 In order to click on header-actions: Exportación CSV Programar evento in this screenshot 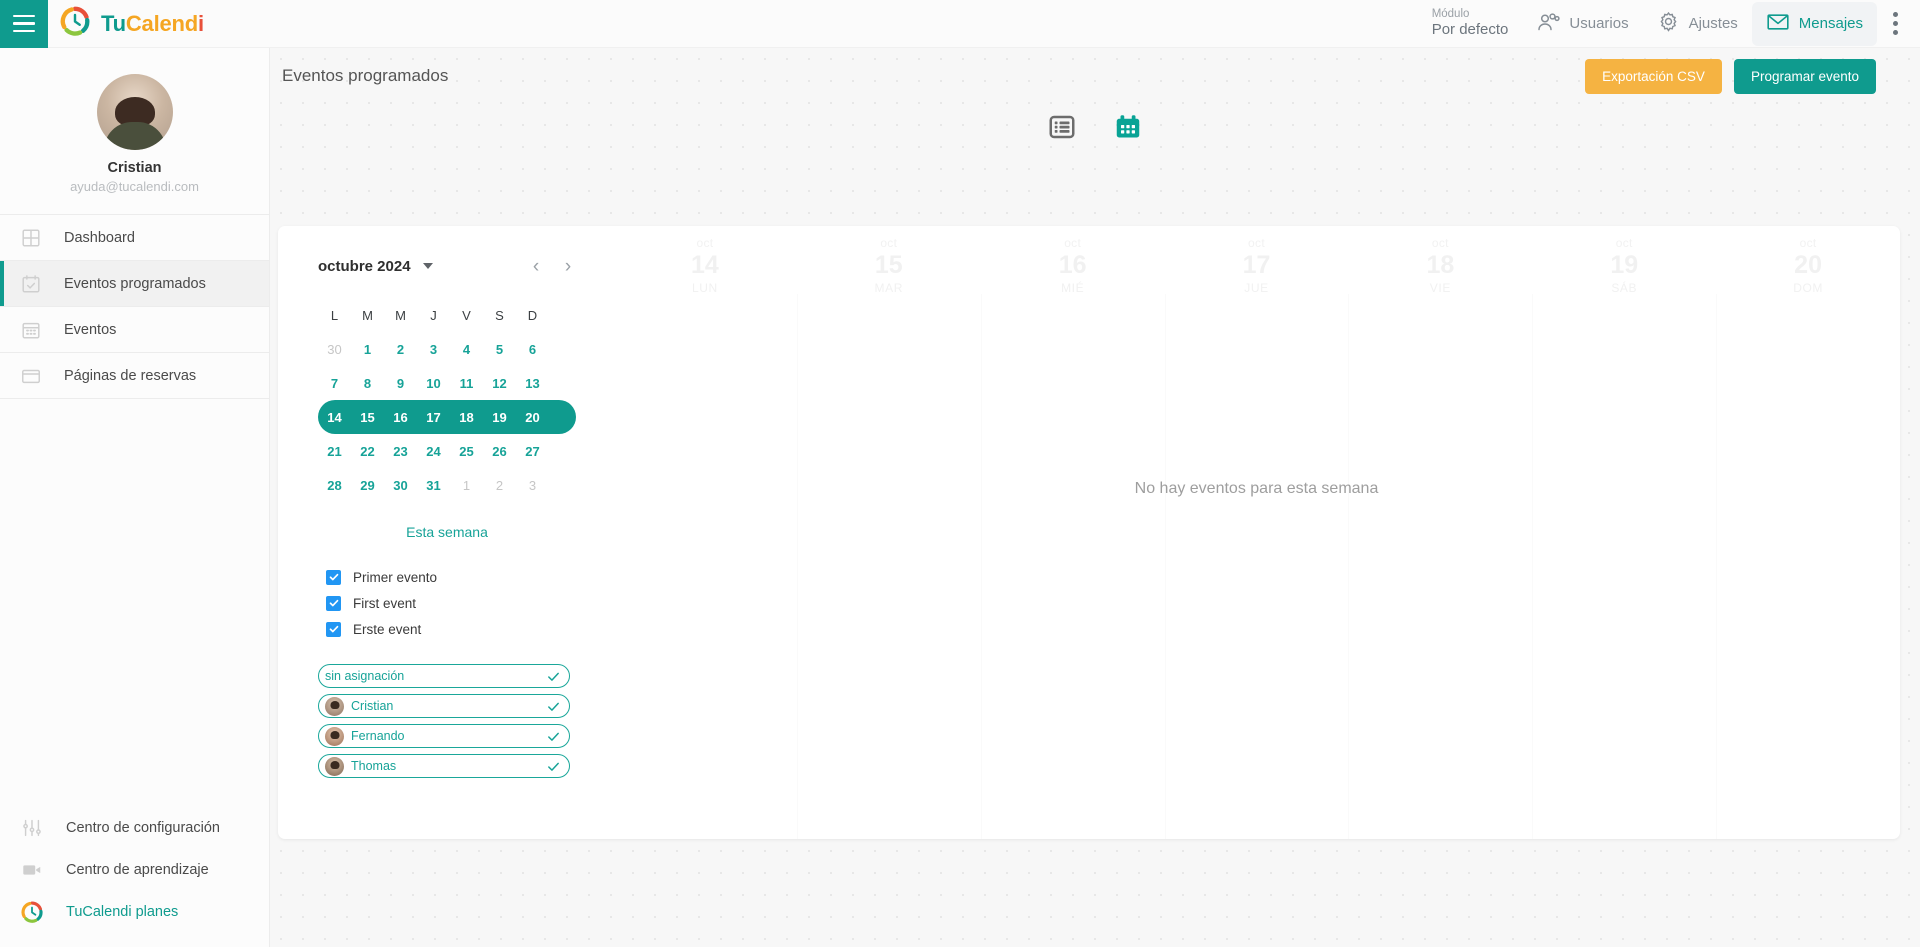, I will do `click(1730, 76)`.